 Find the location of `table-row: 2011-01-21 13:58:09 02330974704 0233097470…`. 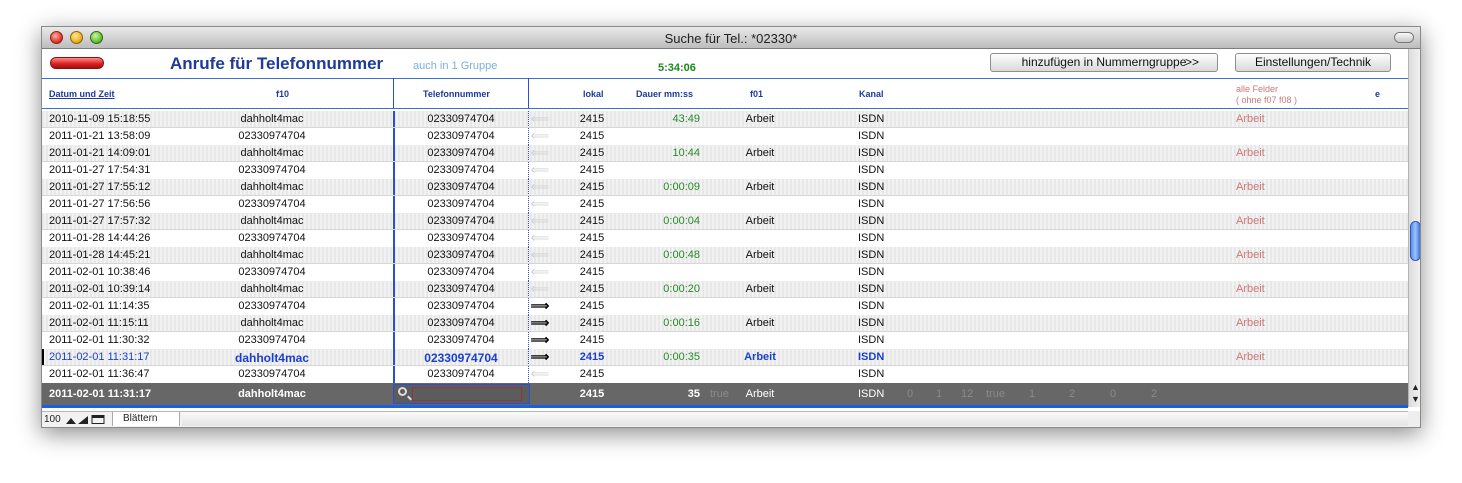

table-row: 2011-01-21 13:58:09 02330974704 0233097470… is located at coordinates (725, 136).